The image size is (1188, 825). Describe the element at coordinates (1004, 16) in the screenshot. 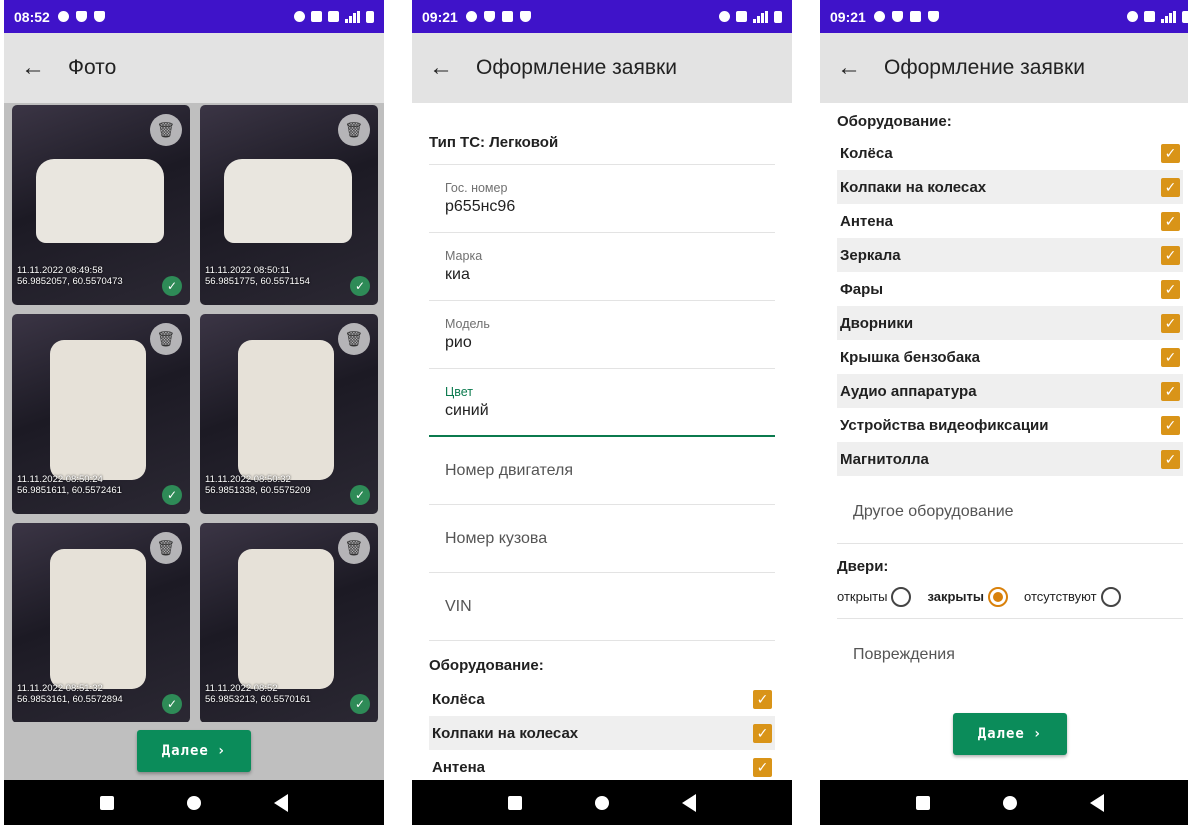

I see `status-bar: 09:21` at that location.